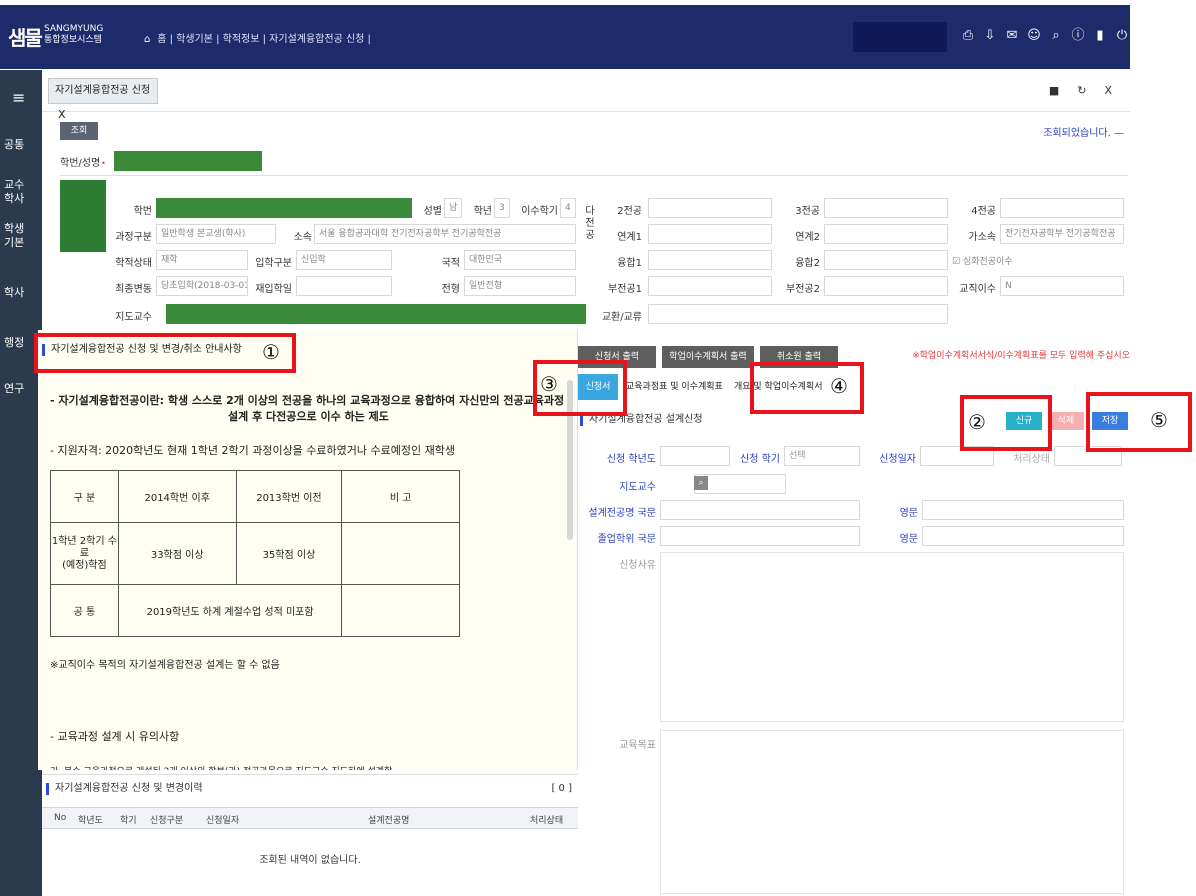  I want to click on label-fusion2: 융합2, so click(807, 263).